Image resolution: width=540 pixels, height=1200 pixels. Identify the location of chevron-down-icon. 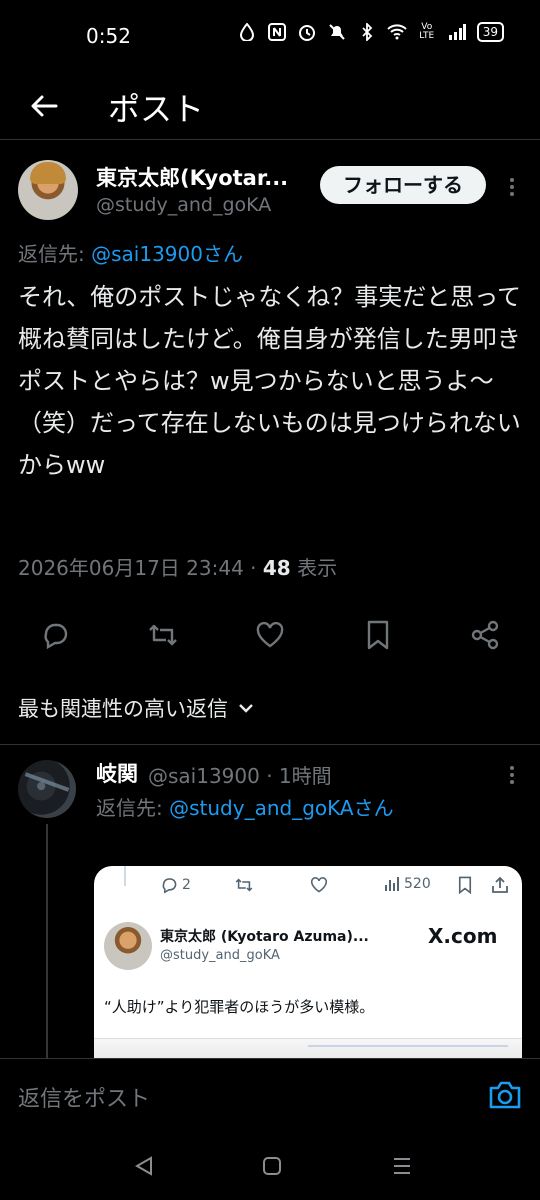
(246, 708).